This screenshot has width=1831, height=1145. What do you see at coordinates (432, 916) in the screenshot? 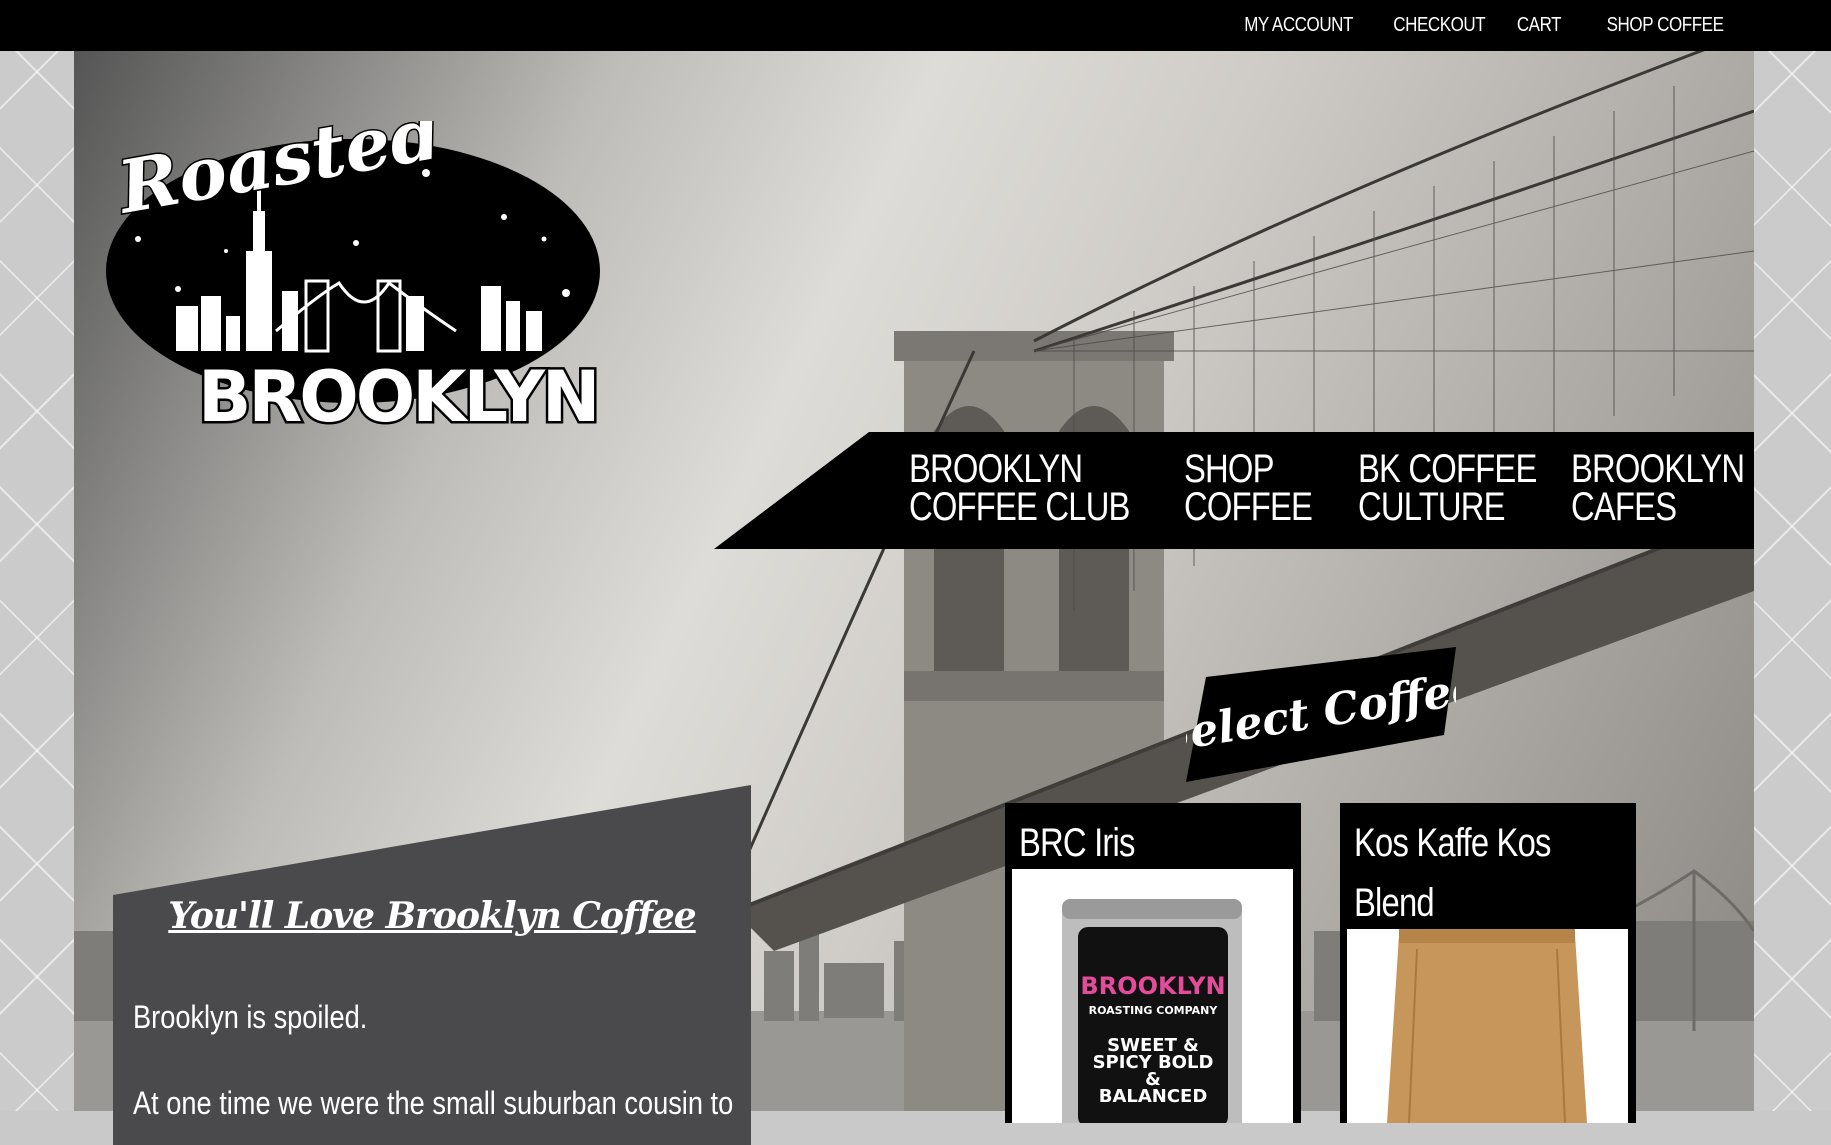
I see `intro-heading: You'll Love Brooklyn Coffee` at bounding box center [432, 916].